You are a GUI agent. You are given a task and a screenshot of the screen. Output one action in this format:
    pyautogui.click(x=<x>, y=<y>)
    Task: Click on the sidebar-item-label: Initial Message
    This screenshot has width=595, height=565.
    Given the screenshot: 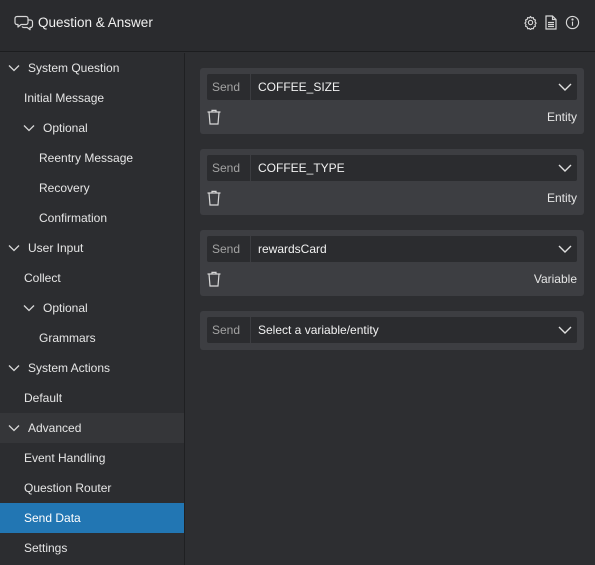 What is the action you would take?
    pyautogui.click(x=64, y=98)
    